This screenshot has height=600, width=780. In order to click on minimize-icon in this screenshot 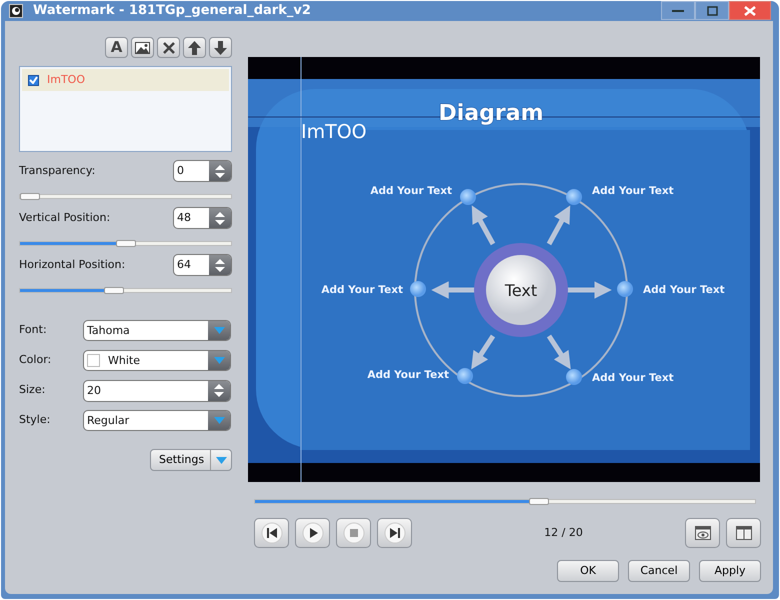, I will do `click(678, 10)`.